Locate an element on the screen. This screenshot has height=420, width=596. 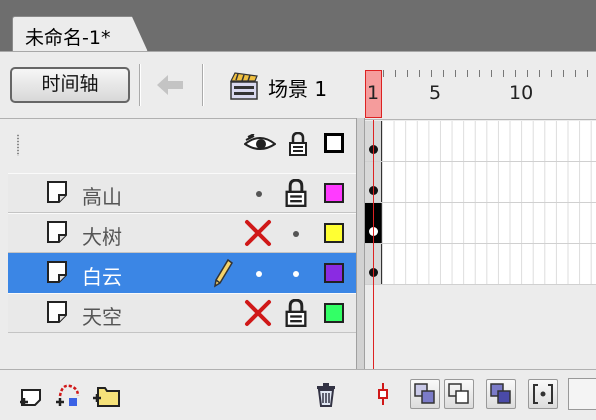
onion-skin-icon is located at coordinates (424, 393).